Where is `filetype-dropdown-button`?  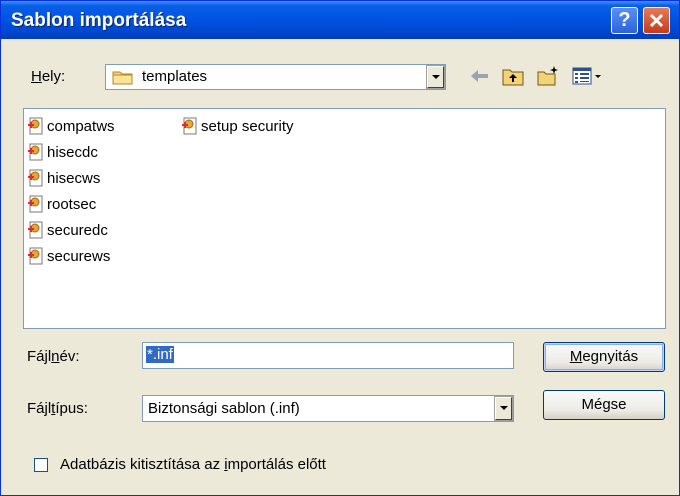 filetype-dropdown-button is located at coordinates (503, 408).